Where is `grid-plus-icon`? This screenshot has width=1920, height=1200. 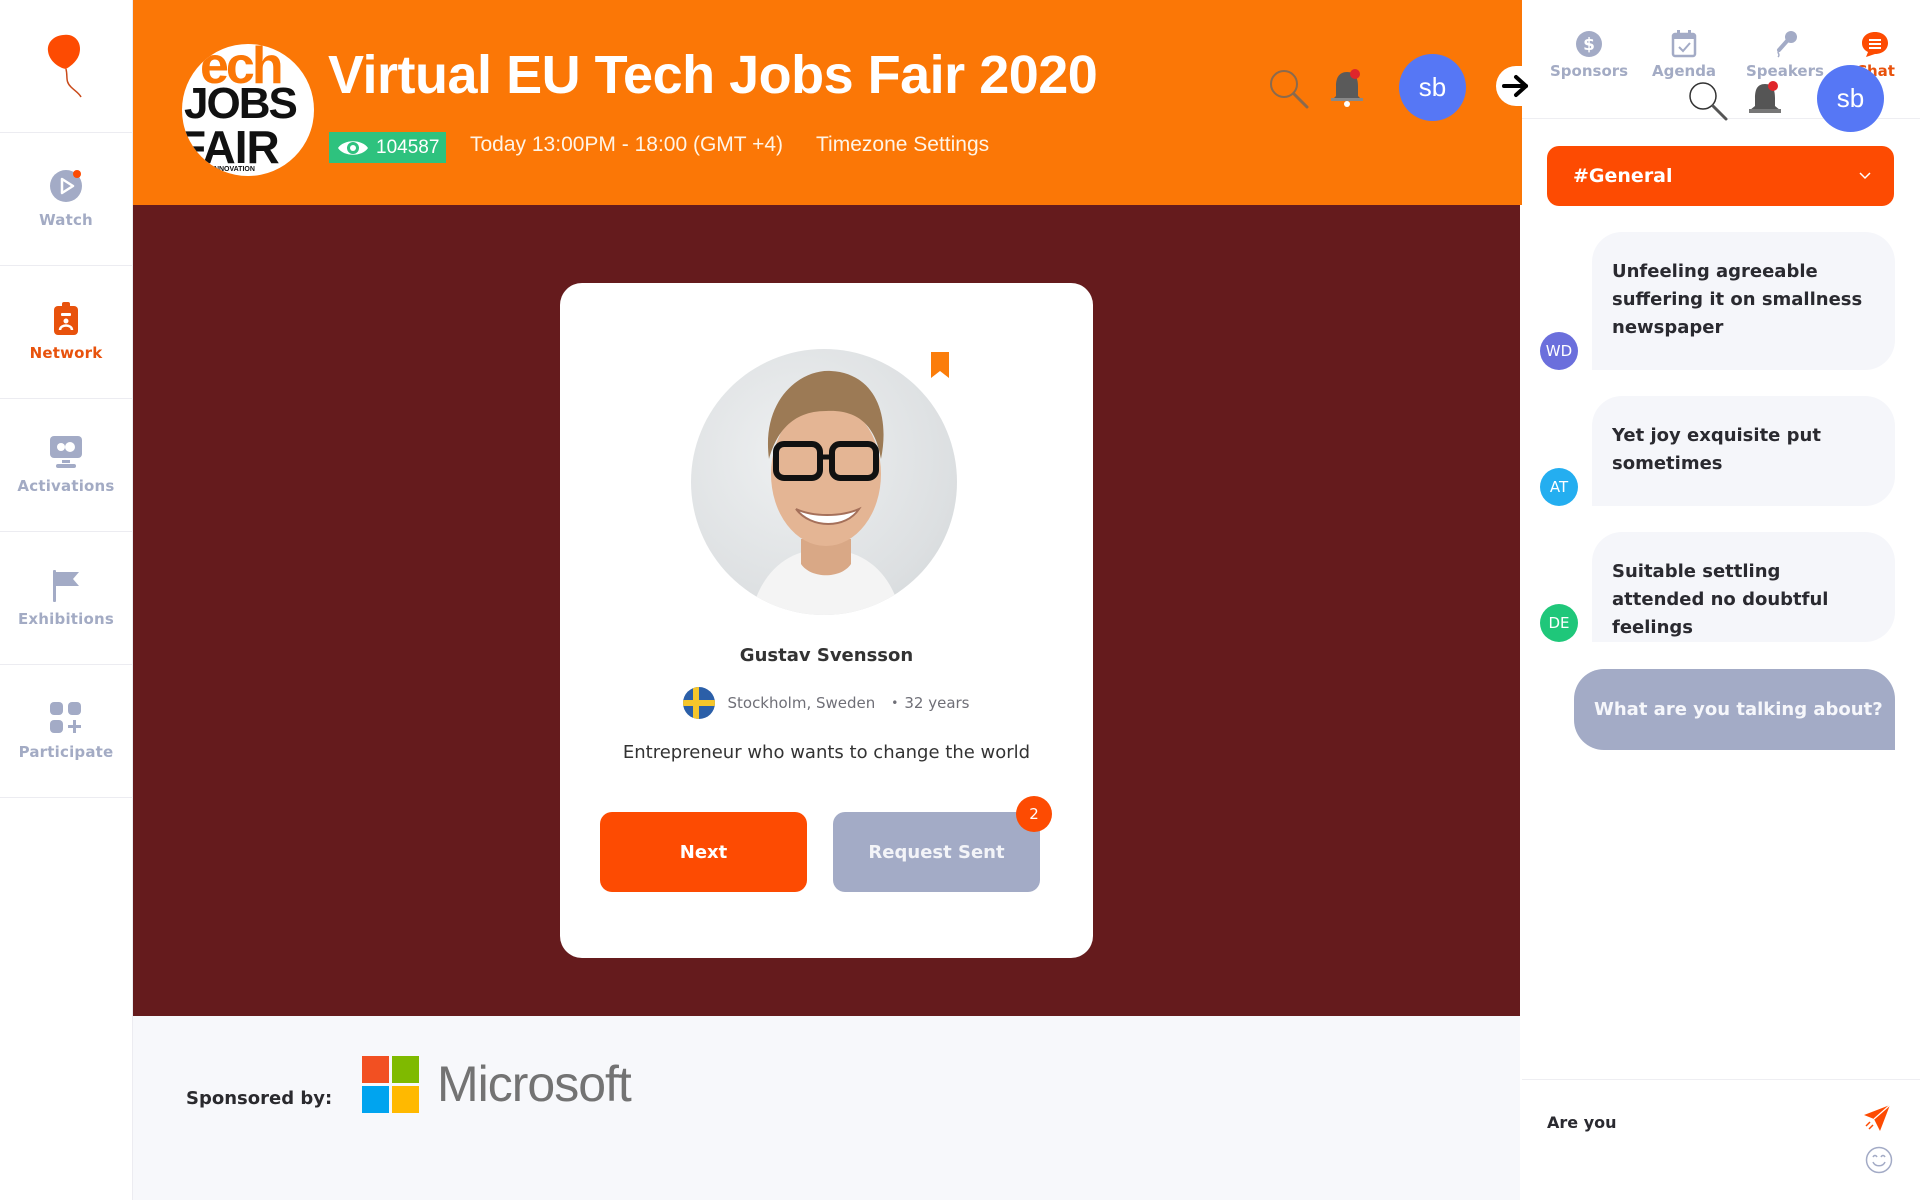 grid-plus-icon is located at coordinates (66, 718).